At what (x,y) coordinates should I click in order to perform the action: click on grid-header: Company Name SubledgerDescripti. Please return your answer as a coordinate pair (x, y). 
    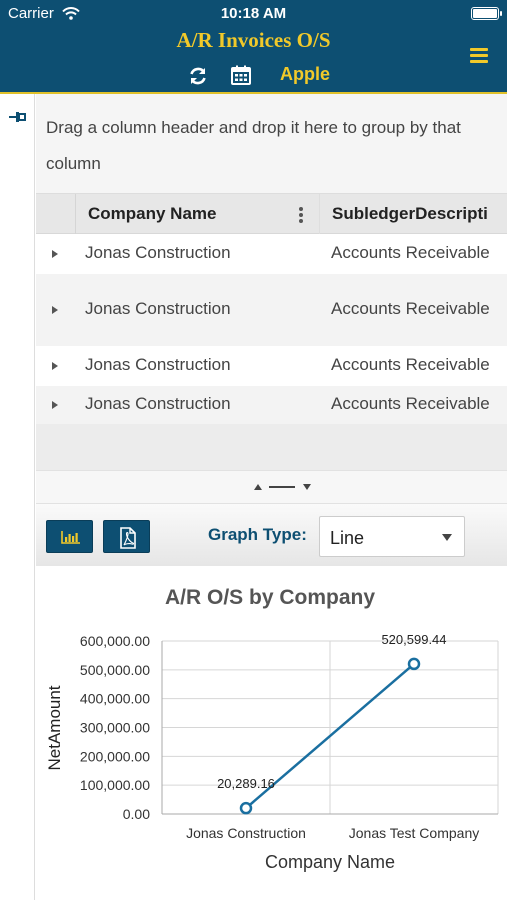
    Looking at the image, I should click on (271, 214).